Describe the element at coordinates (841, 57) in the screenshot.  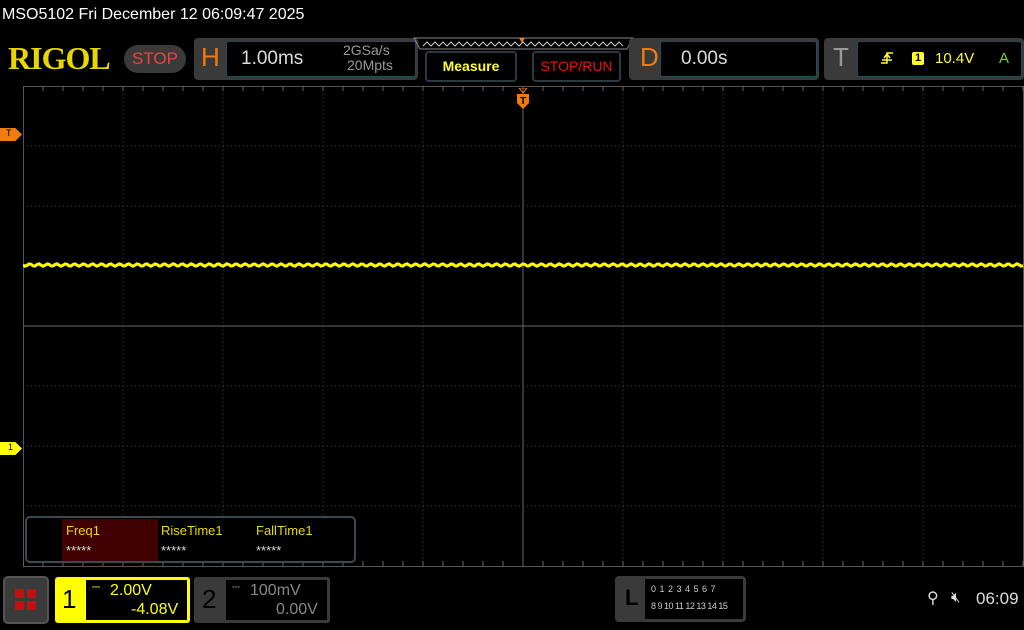
I see `trigger-label: T` at that location.